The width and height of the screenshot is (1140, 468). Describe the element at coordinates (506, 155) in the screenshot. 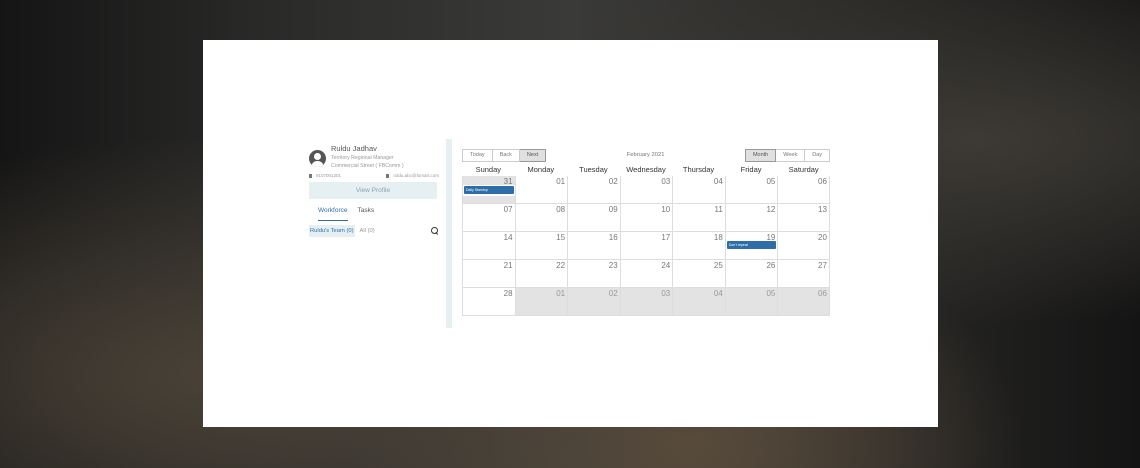

I see `back-button: Back` at that location.